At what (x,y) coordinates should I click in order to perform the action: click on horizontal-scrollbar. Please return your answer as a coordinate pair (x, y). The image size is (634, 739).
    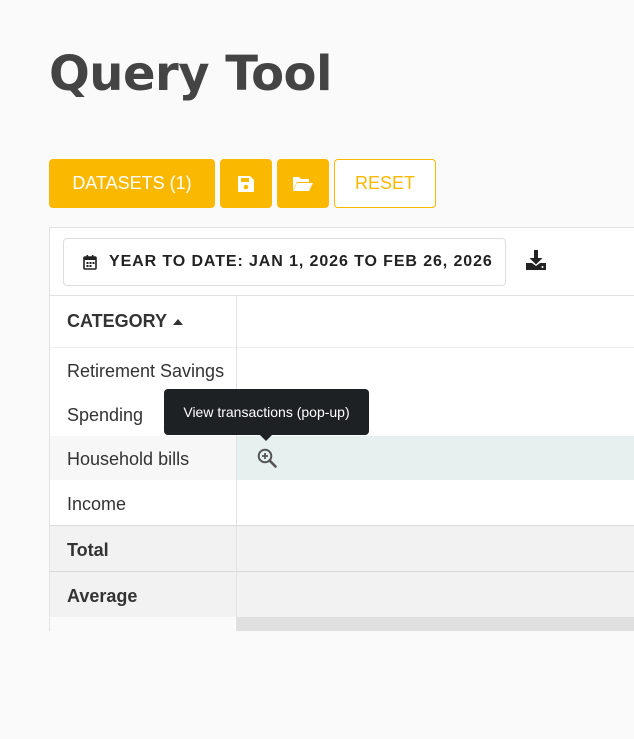
    Looking at the image, I should click on (435, 624).